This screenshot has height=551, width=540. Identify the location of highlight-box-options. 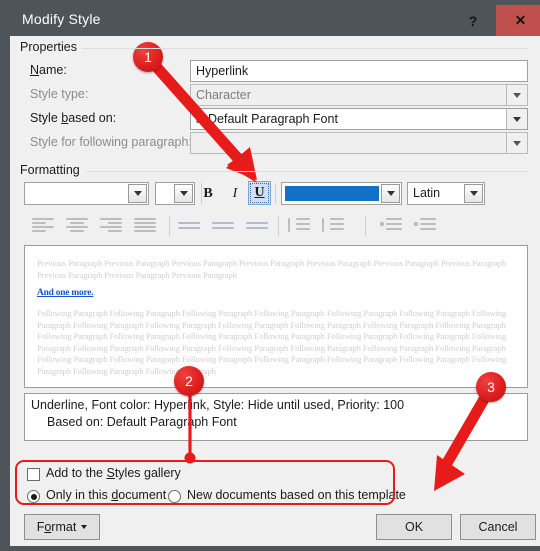
(205, 482).